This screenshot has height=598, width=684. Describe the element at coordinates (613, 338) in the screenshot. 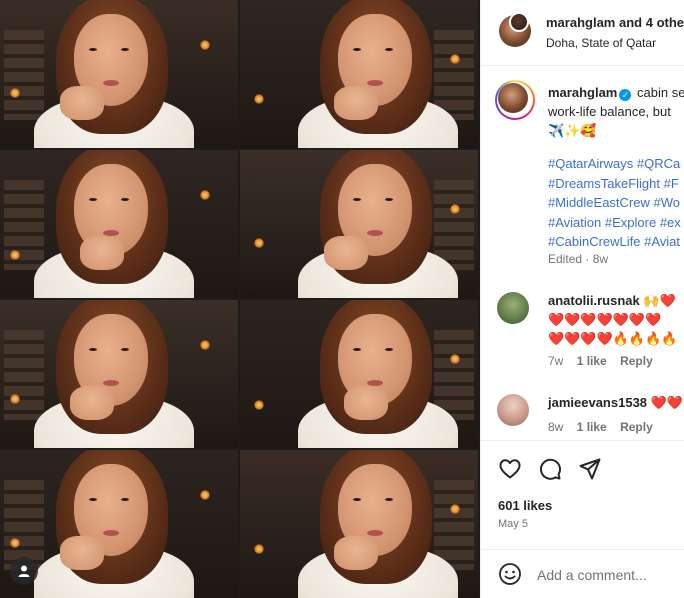

I see `comment-text-line-3: ❤️❤️❤️❤️🔥🔥🔥🔥` at that location.